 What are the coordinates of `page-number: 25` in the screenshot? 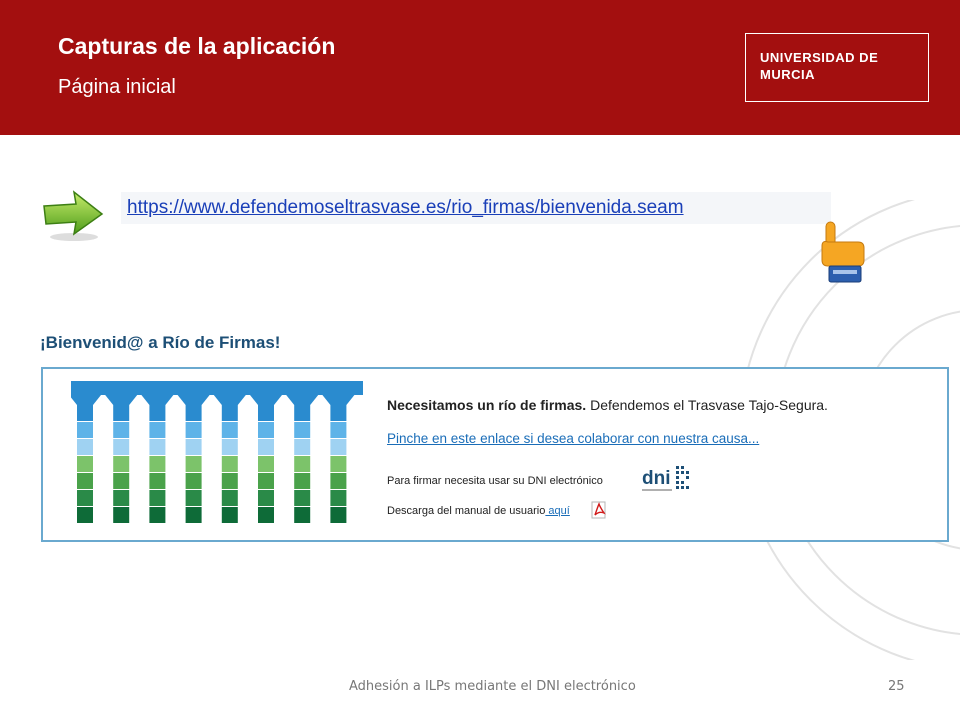 It's located at (896, 686).